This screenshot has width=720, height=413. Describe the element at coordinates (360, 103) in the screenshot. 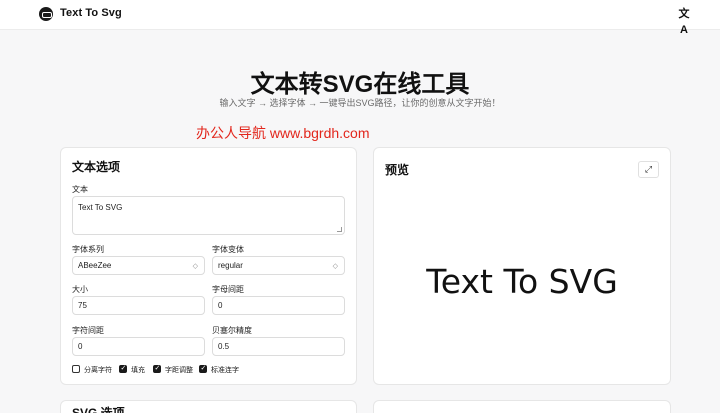

I see `page-subtitle: 输入文字 → 选择字体 → 一键导出SVG路径，让你的创意从文字开始！` at that location.